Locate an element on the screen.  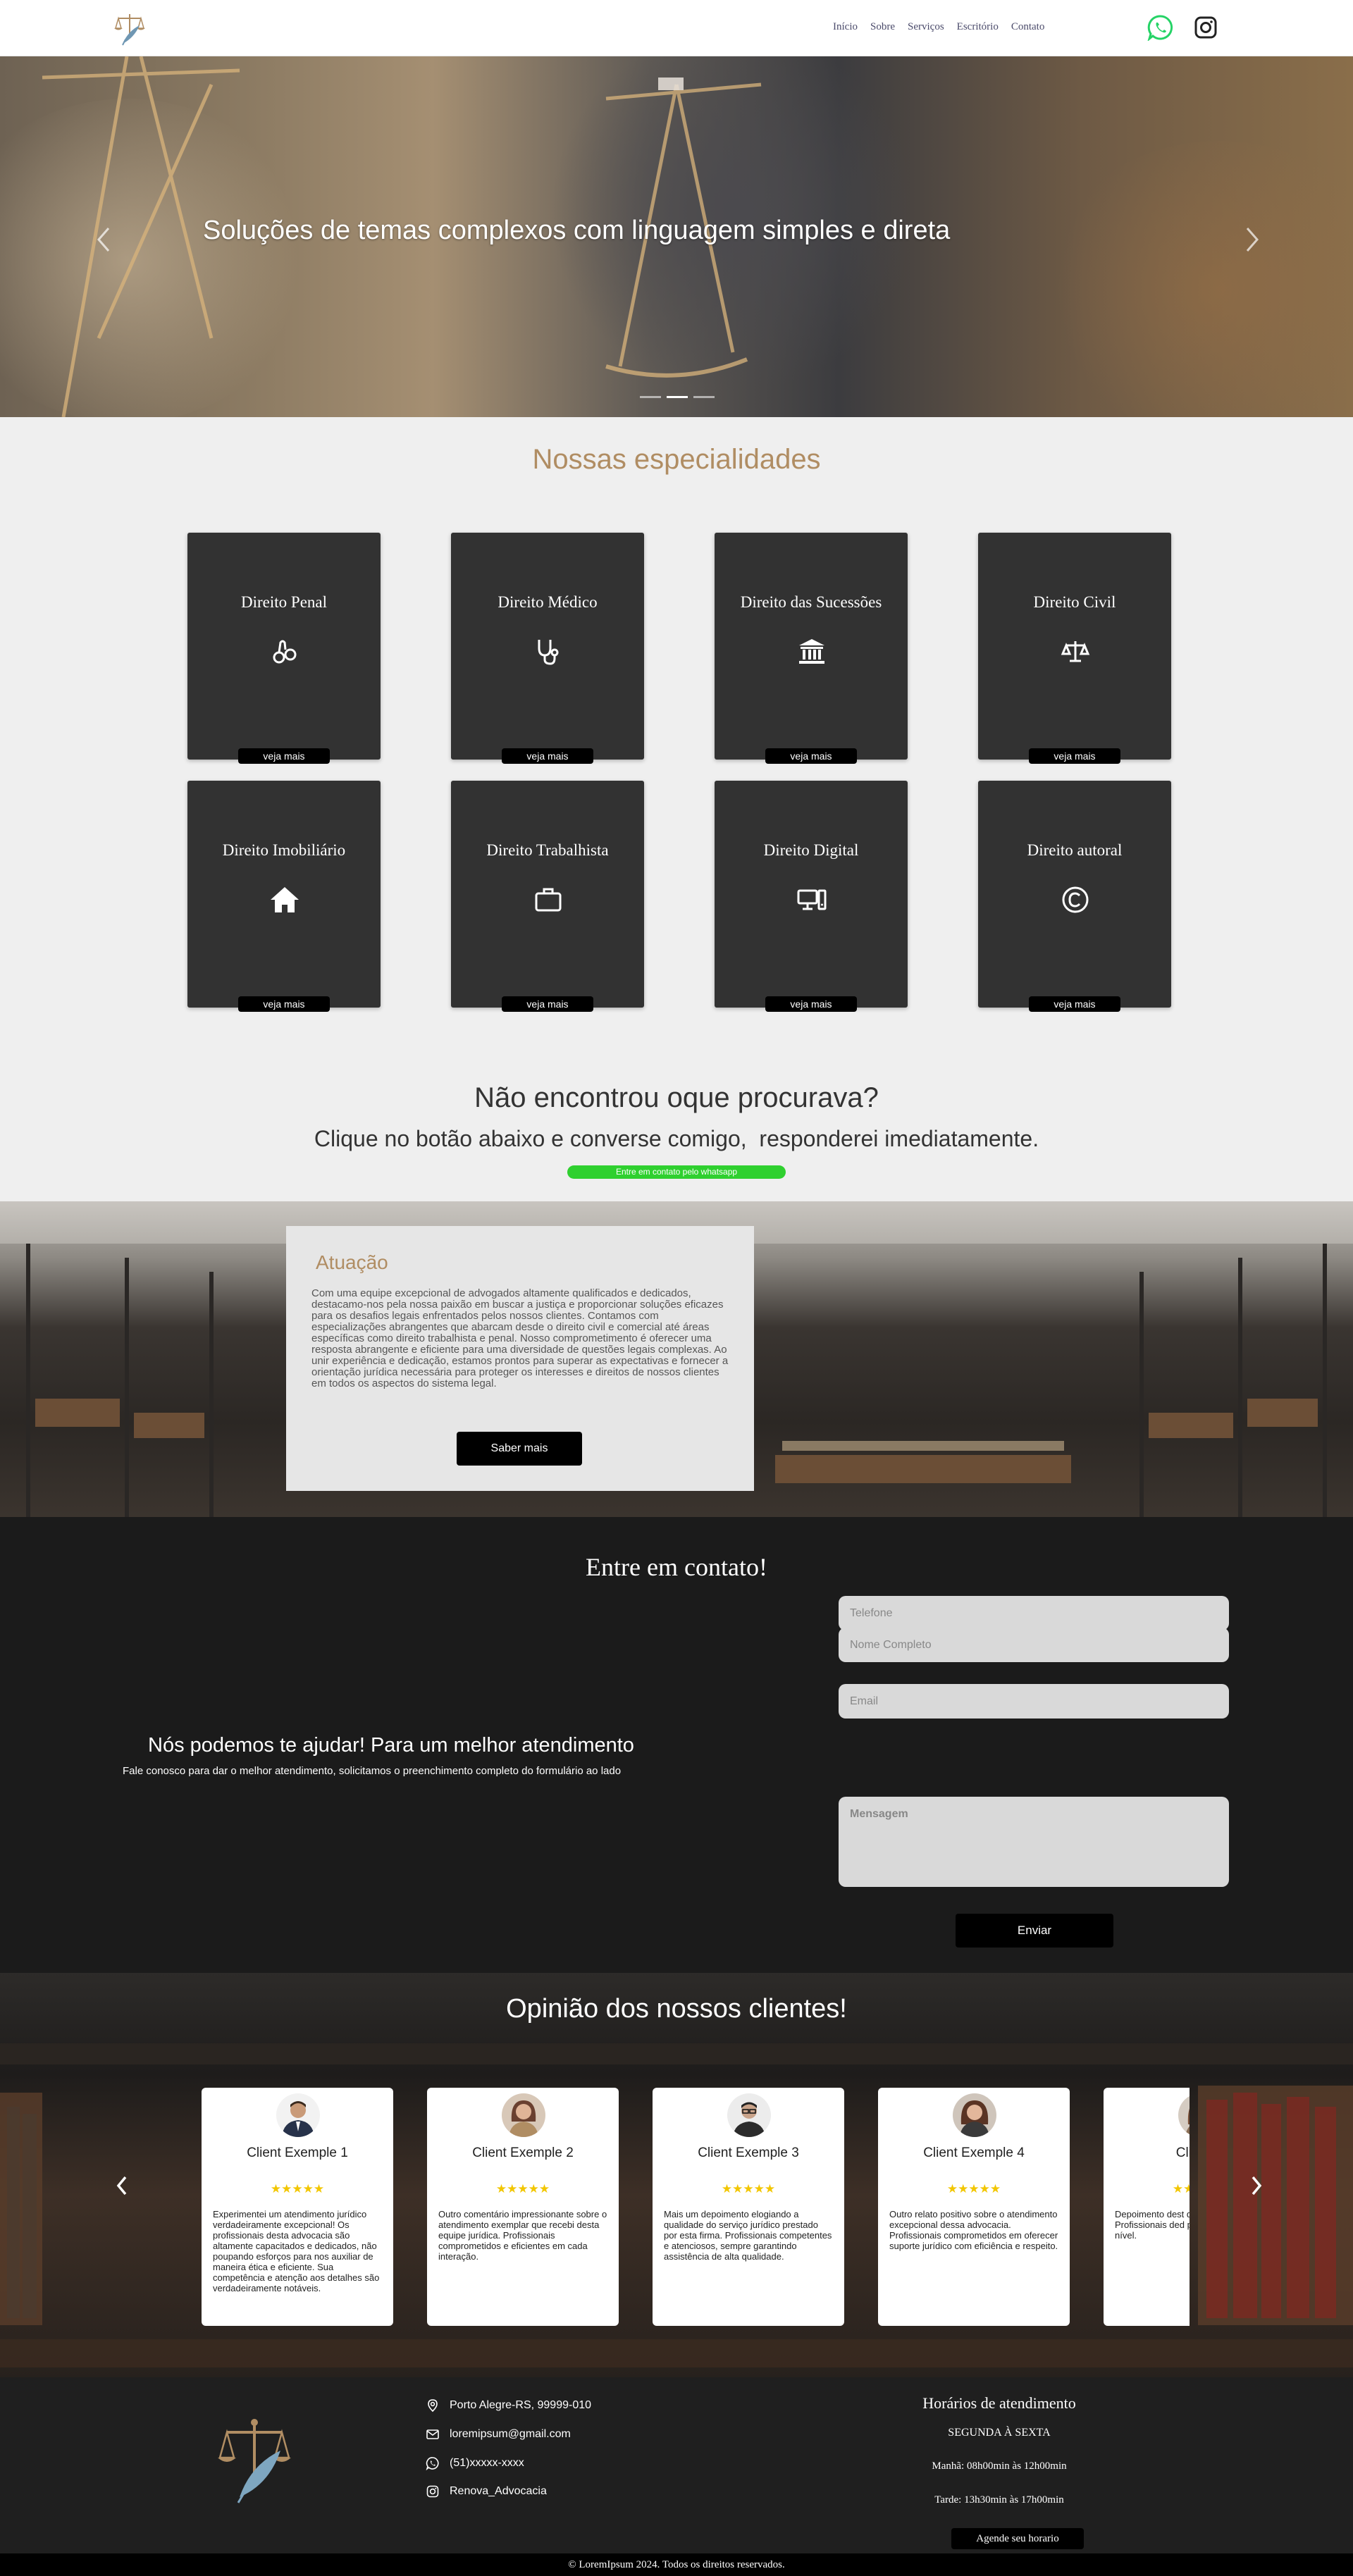
testimonial-name: Client Exemple 4 is located at coordinates (974, 2152).